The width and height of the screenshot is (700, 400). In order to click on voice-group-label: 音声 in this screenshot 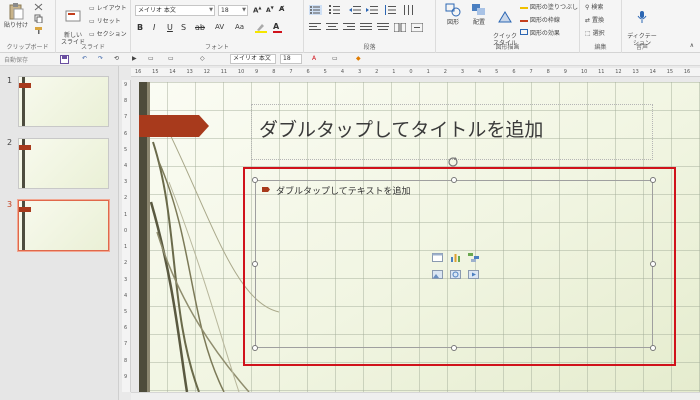, I will do `click(641, 47)`.